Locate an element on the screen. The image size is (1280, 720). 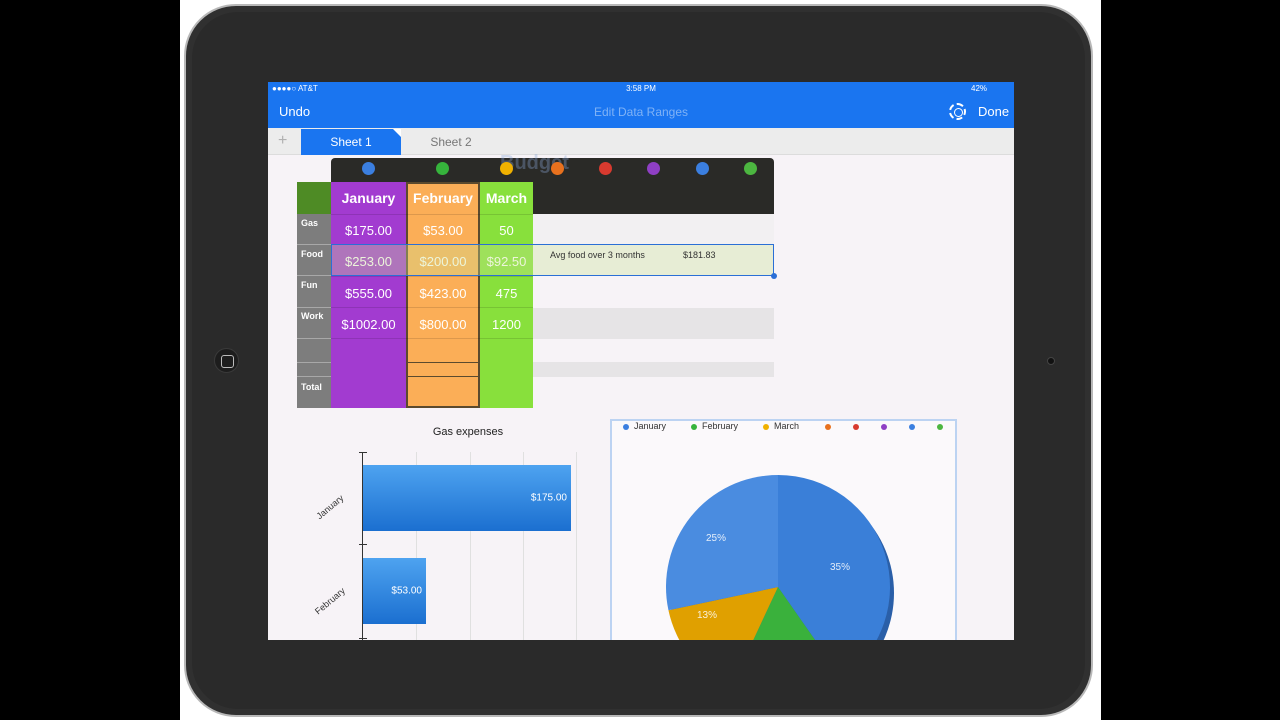
selected-range-food is located at coordinates (552, 260).